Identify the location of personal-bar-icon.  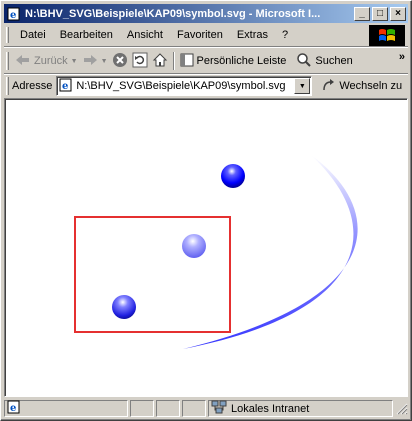
(187, 61).